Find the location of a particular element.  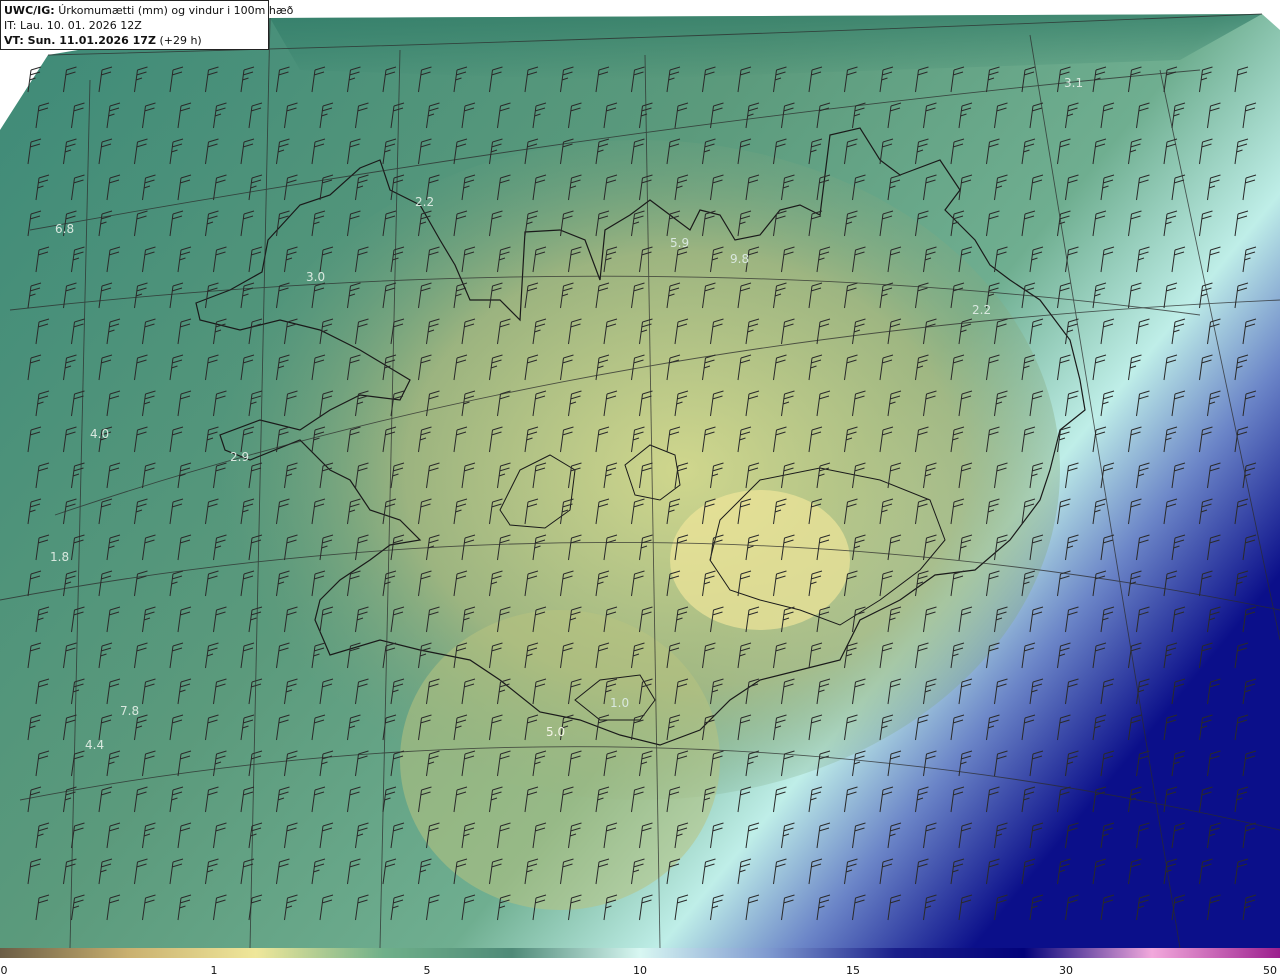

value-label: 3.0 is located at coordinates (316, 277).